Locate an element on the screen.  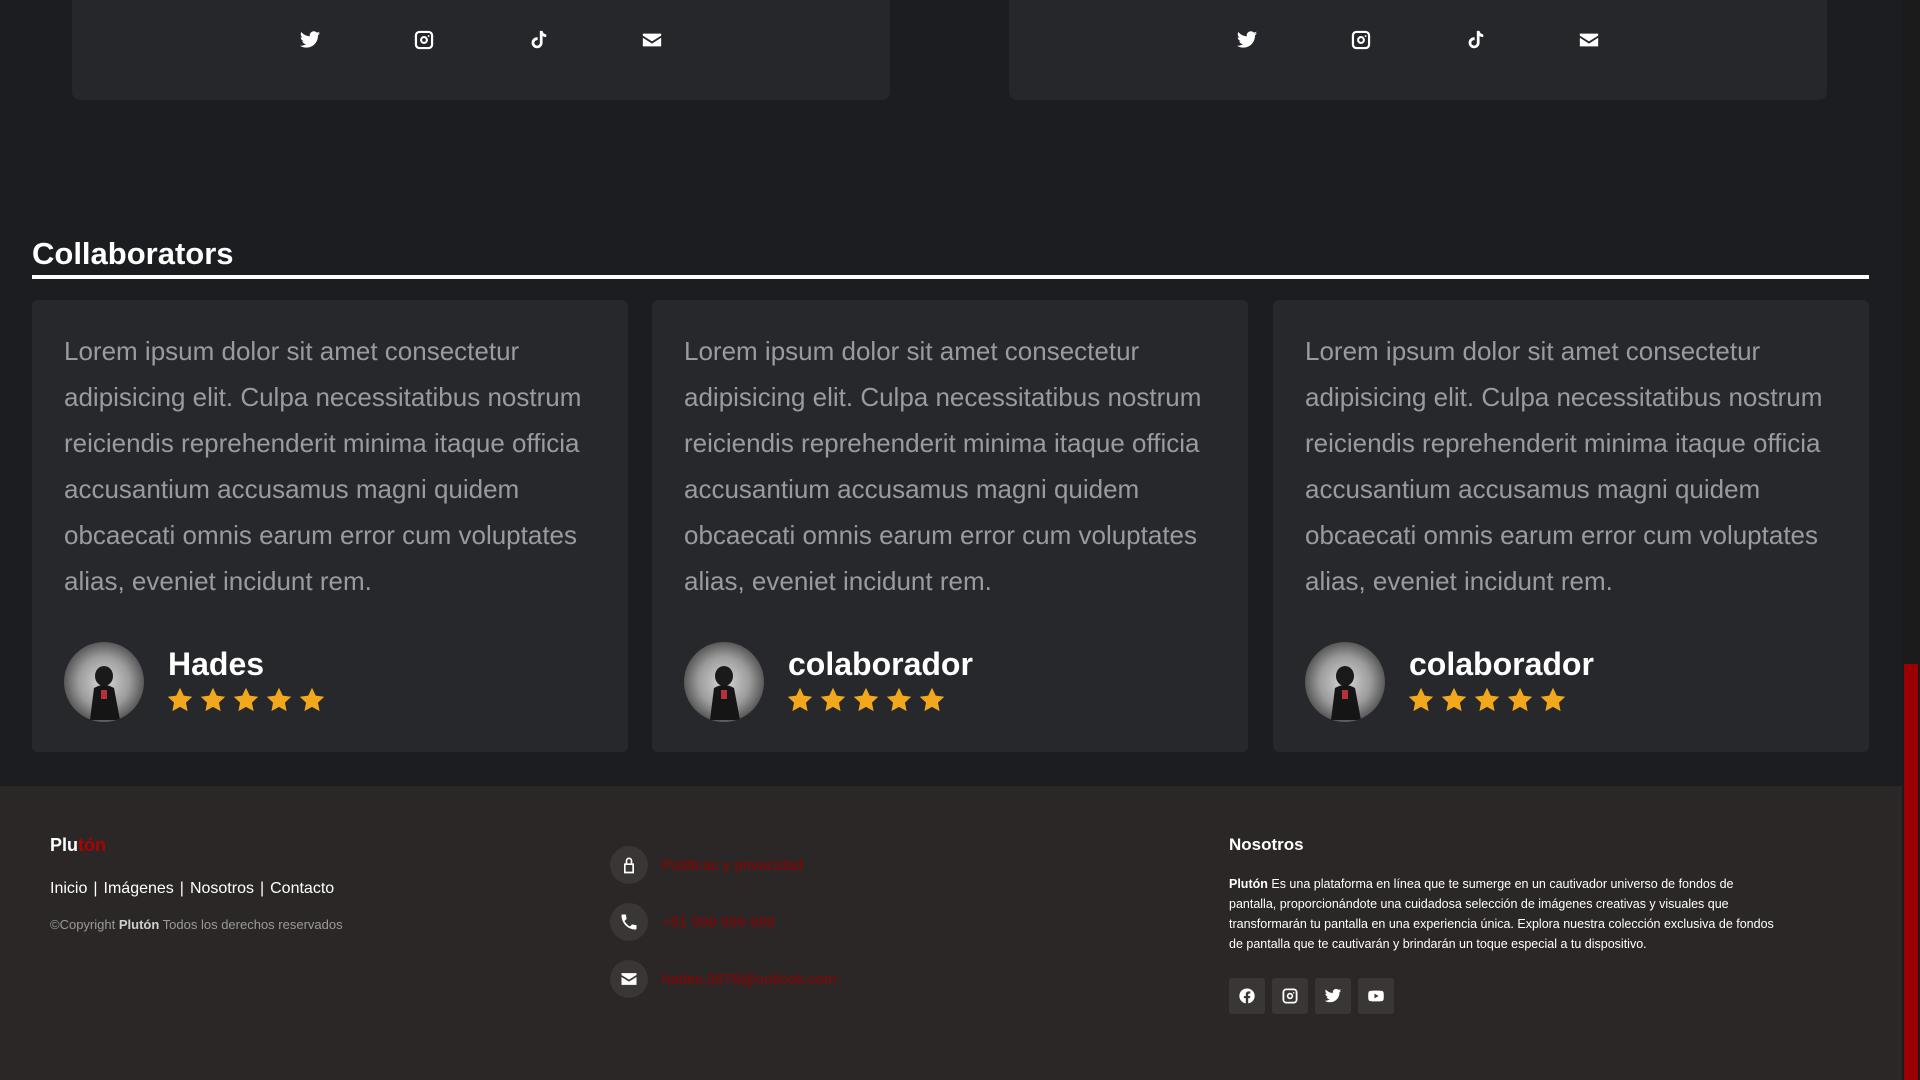
collaborator-name: Hades is located at coordinates (216, 664).